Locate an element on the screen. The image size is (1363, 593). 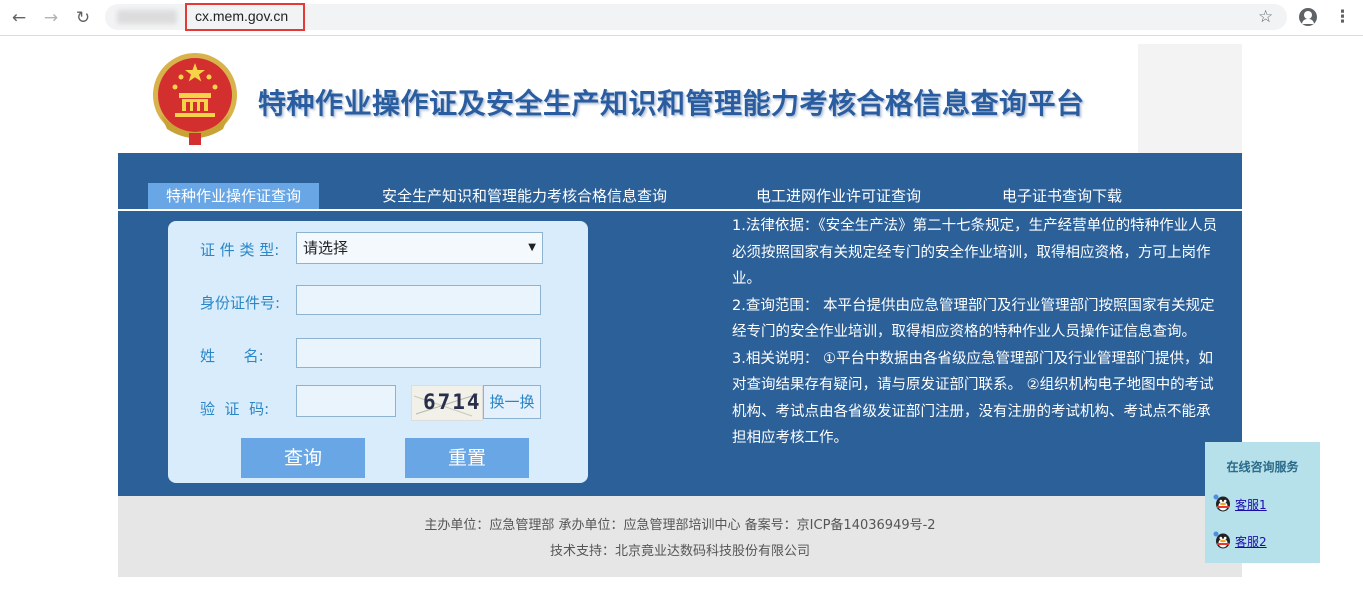
customer-service-1-link: 客服1 is located at coordinates (1251, 504).